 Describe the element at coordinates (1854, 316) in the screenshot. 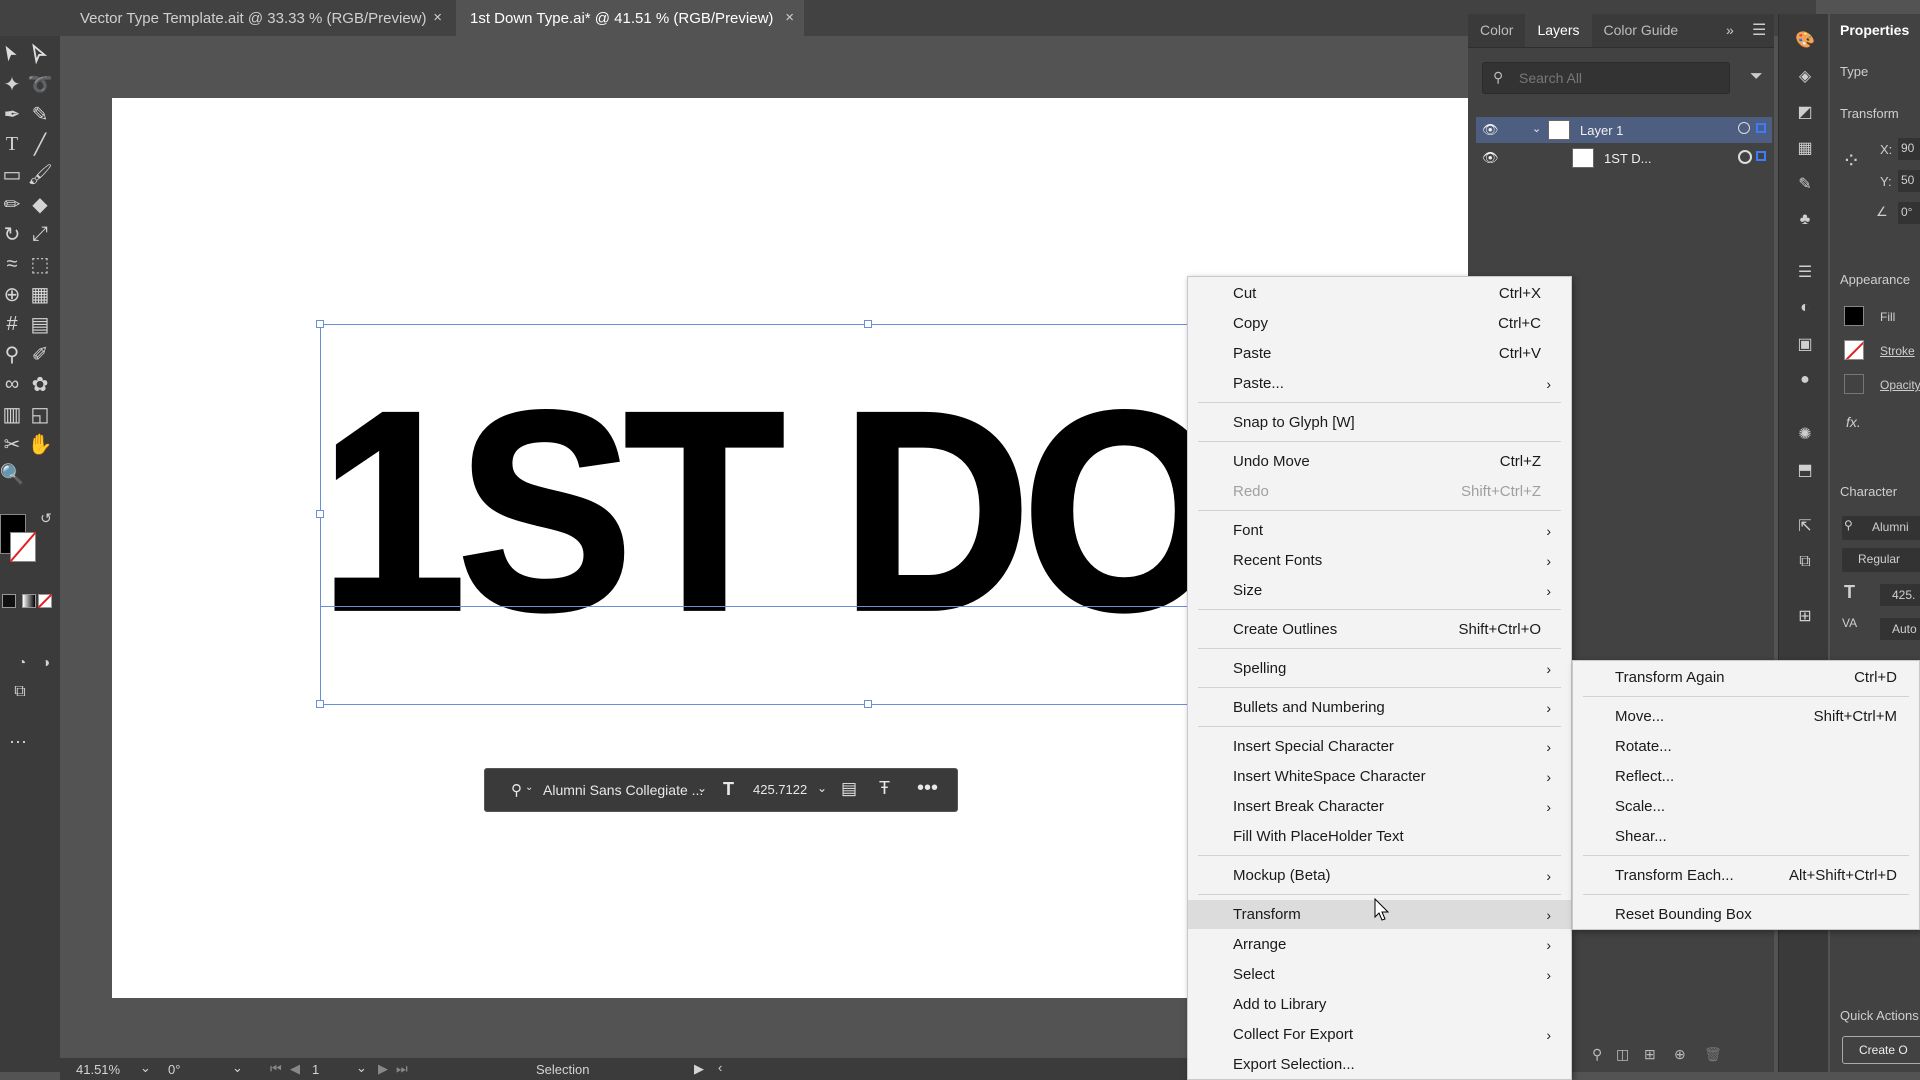

I see `fill-swatch` at that location.